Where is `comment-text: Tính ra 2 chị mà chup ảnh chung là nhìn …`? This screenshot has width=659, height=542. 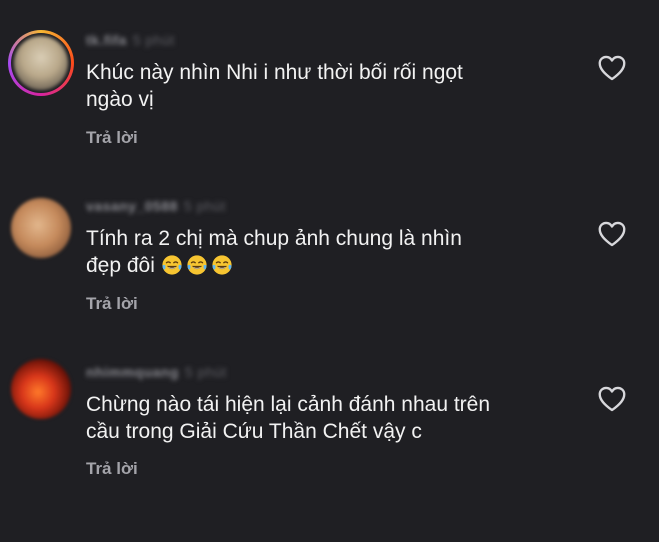
comment-text: Tính ra 2 chị mà chup ảnh chung là nhìn … is located at coordinates (326, 252).